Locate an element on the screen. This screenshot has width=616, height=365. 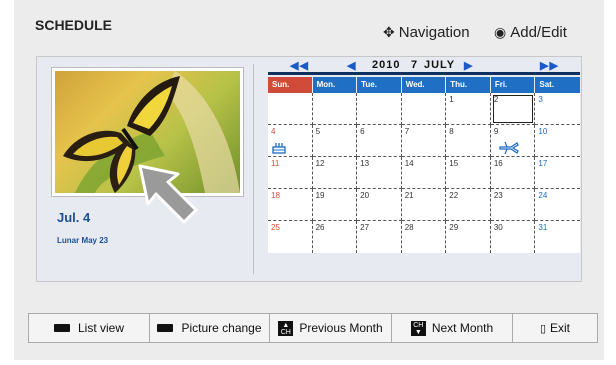
airplane-icon is located at coordinates (509, 149).